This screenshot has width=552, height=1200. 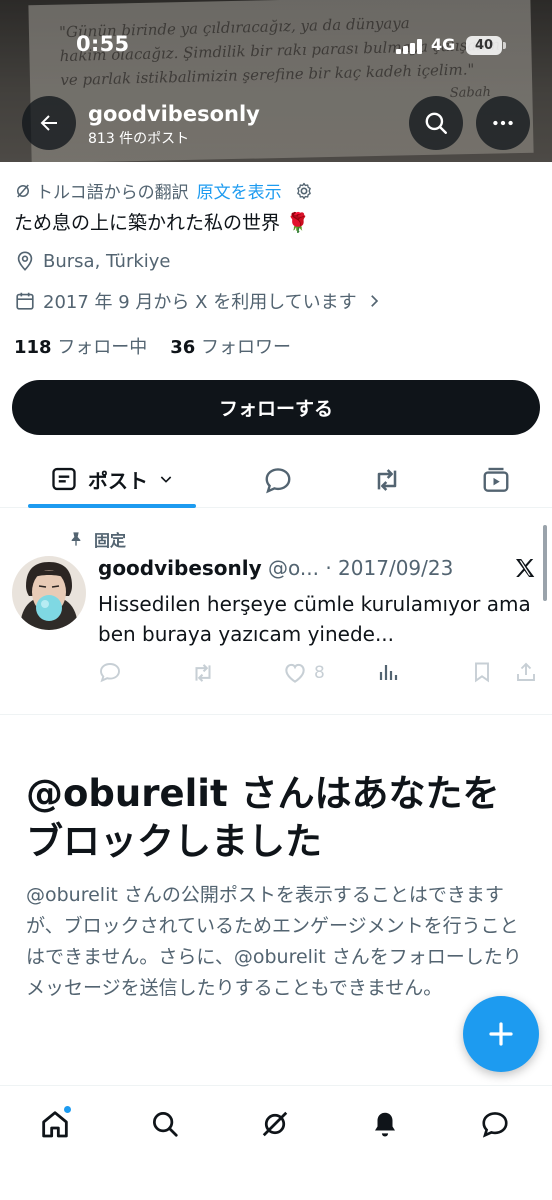 I want to click on followers-label: フォロワー, so click(x=246, y=347).